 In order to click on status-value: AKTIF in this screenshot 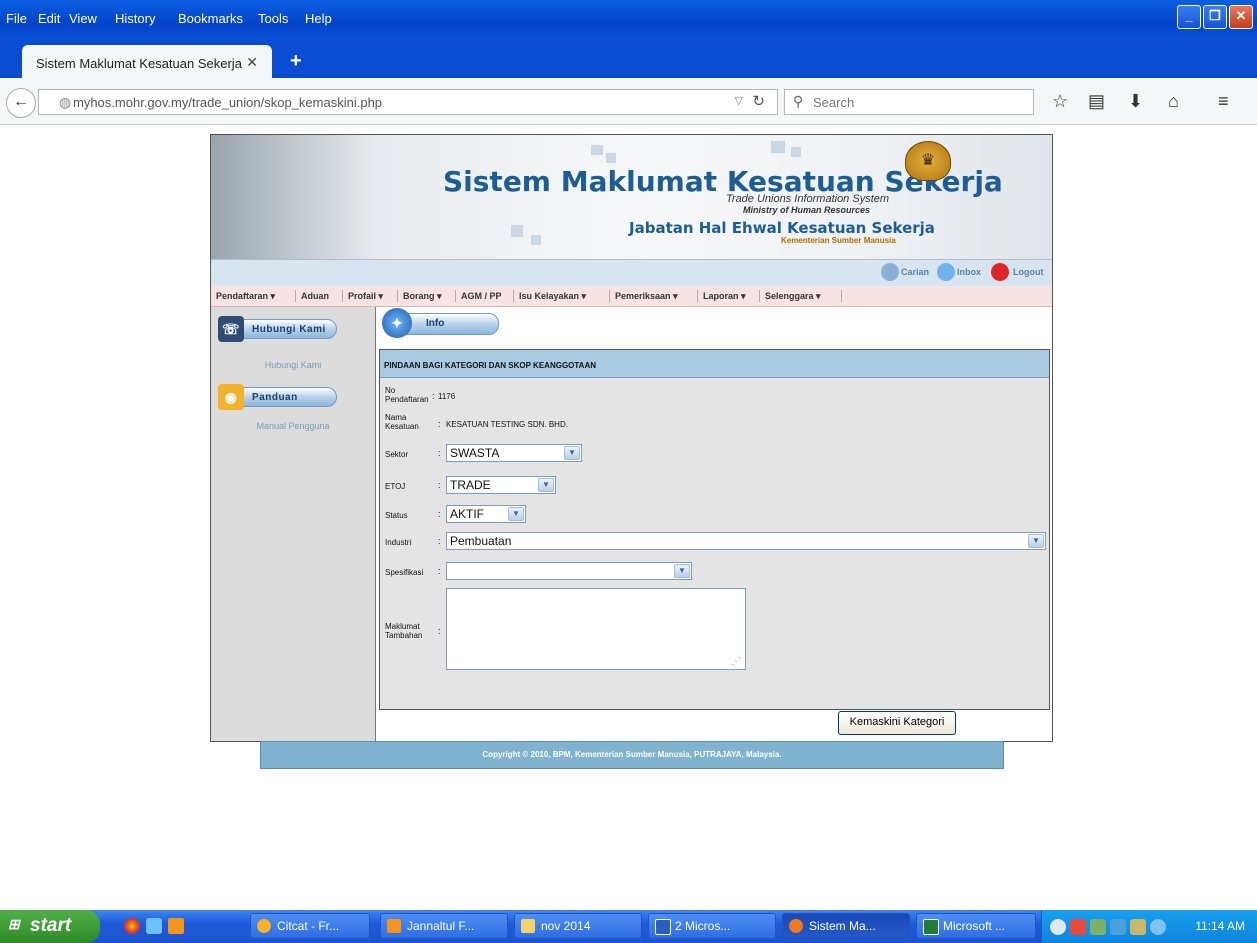, I will do `click(467, 514)`.